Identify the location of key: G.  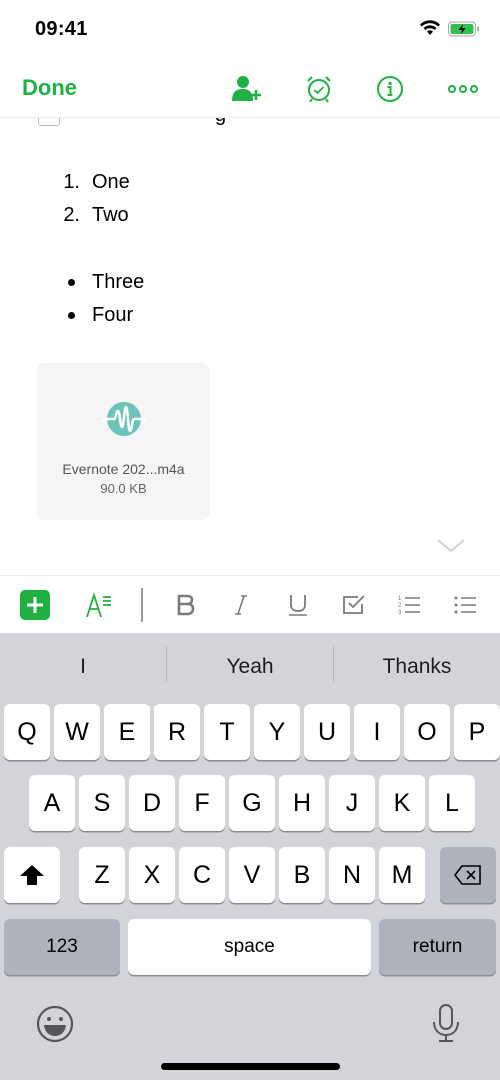
(252, 803).